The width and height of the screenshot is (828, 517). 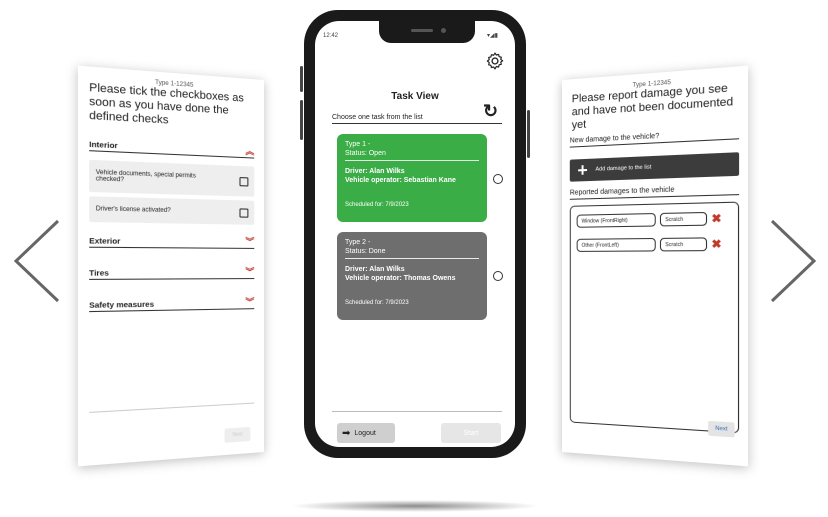 What do you see at coordinates (133, 210) in the screenshot?
I see `check-label: Driver's license activated?` at bounding box center [133, 210].